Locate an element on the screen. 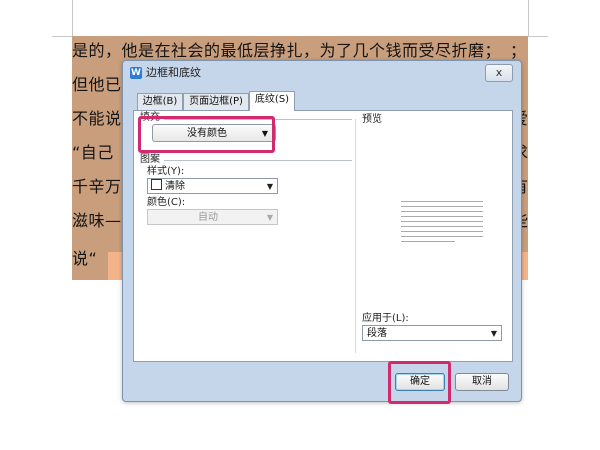 This screenshot has height=450, width=600. close-button: x is located at coordinates (499, 73).